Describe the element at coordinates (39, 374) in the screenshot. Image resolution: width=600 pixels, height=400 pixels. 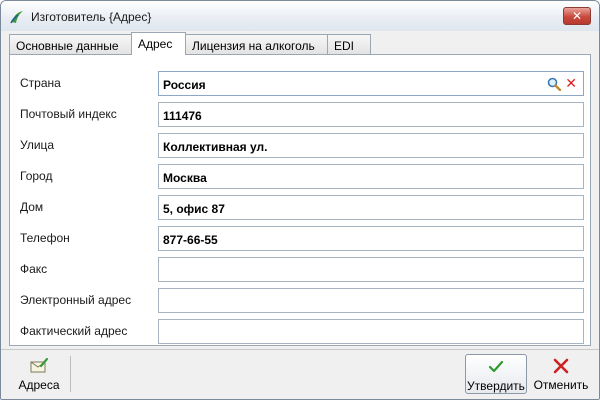
I see `addresses-button: Адреса` at that location.